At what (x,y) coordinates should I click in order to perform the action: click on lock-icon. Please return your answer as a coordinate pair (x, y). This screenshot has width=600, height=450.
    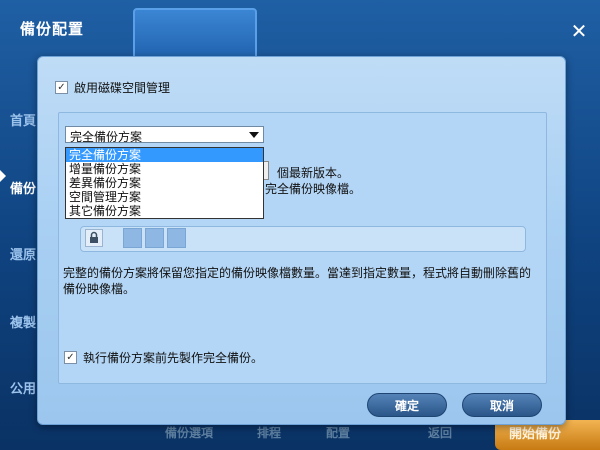
    Looking at the image, I should click on (94, 238).